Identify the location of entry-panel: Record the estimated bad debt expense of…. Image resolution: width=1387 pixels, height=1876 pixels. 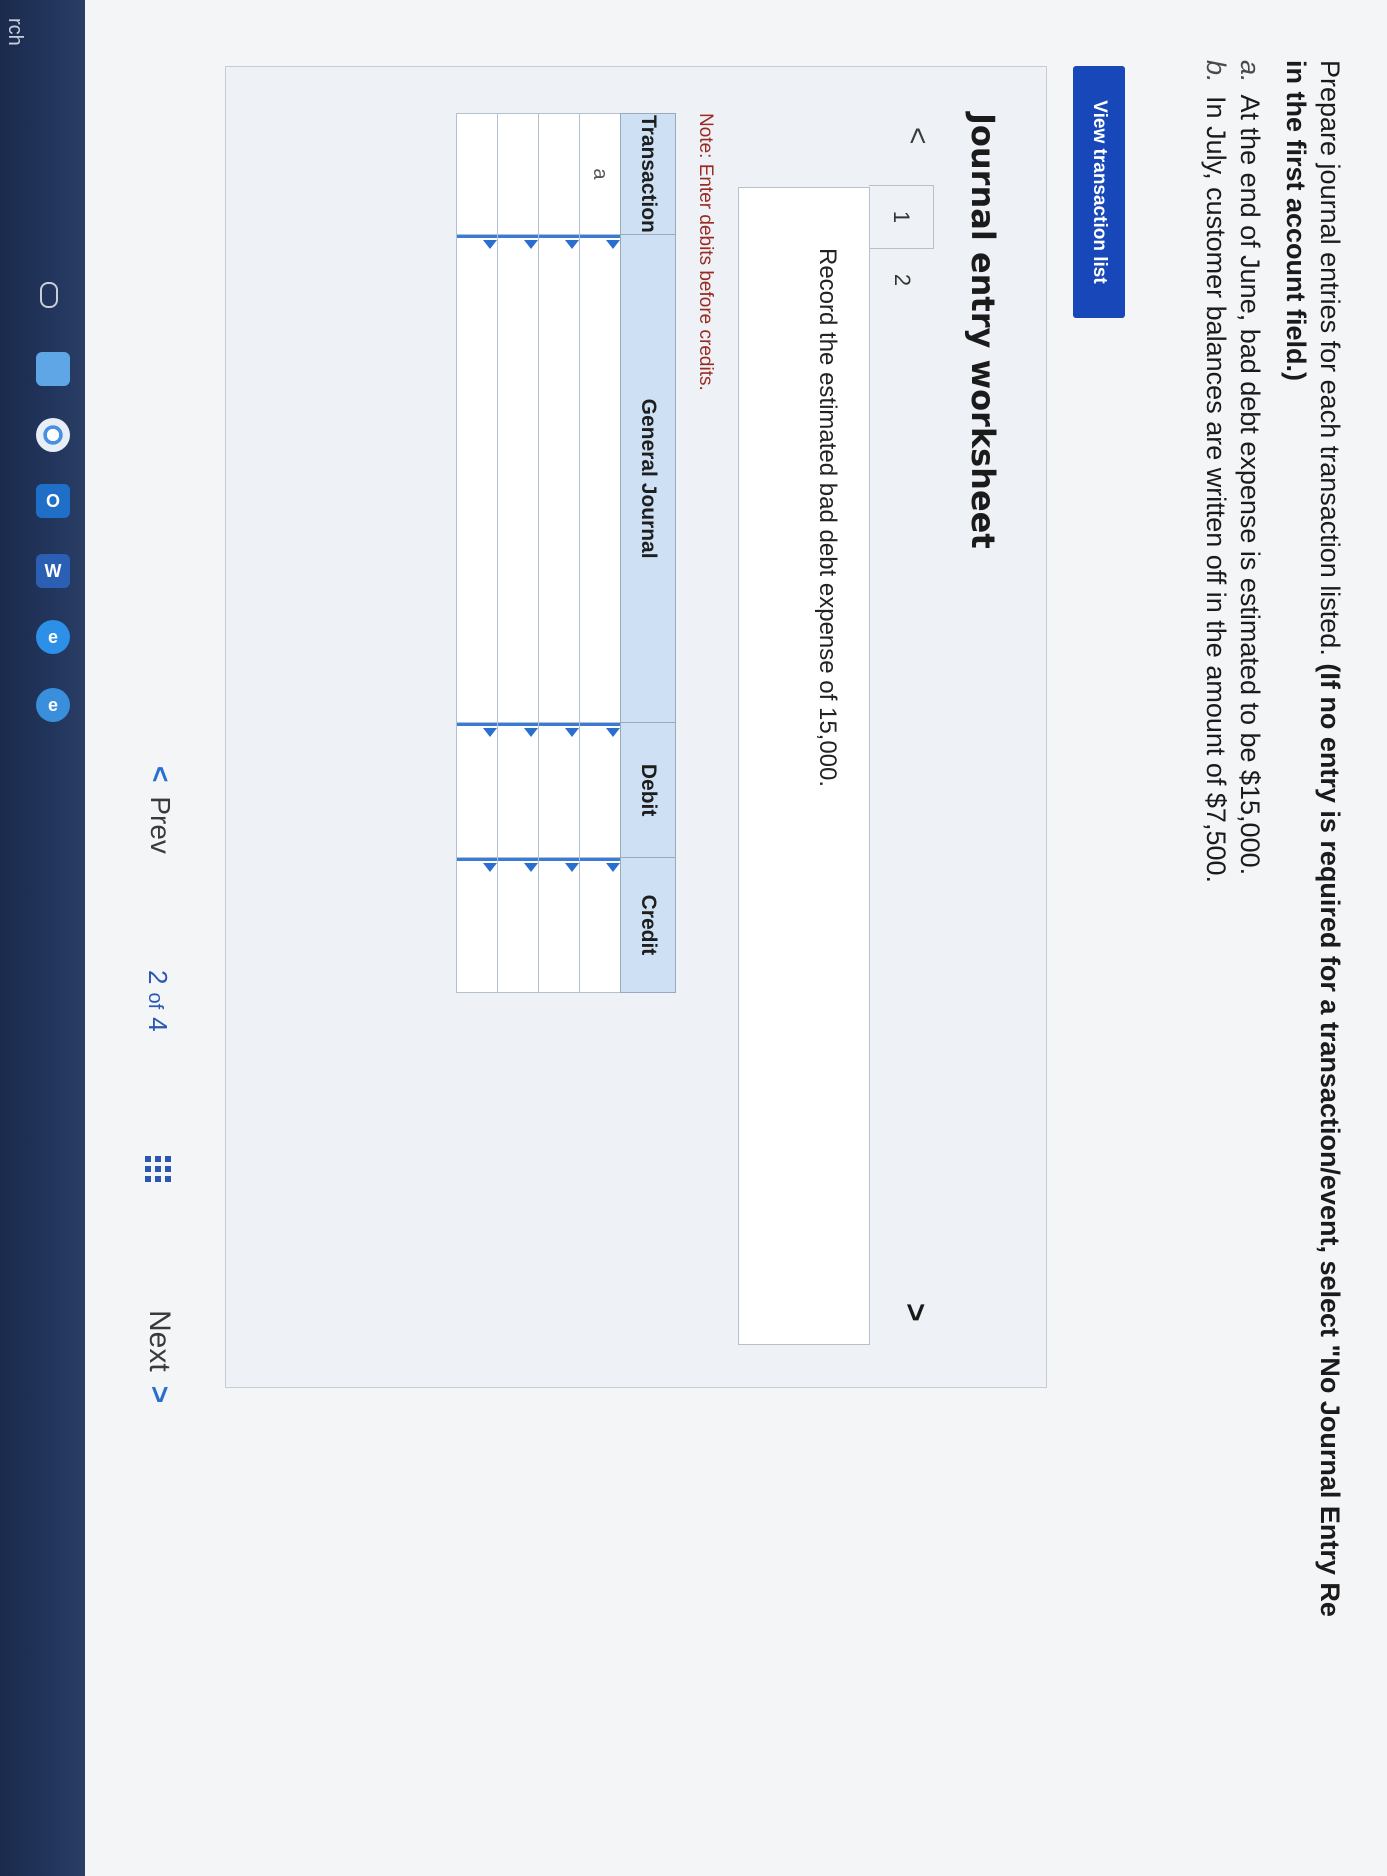
(804, 766).